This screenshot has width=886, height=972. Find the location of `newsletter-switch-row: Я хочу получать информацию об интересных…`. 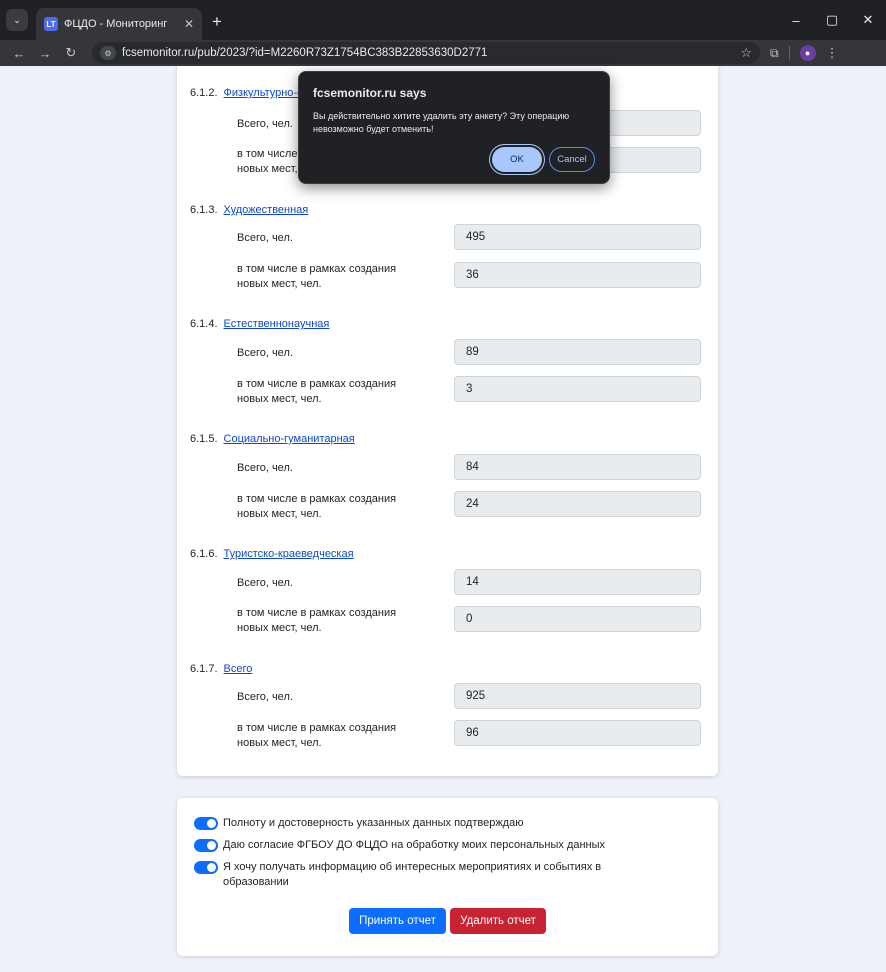

newsletter-switch-row: Я хочу получать информацию об интересных… is located at coordinates (419, 875).